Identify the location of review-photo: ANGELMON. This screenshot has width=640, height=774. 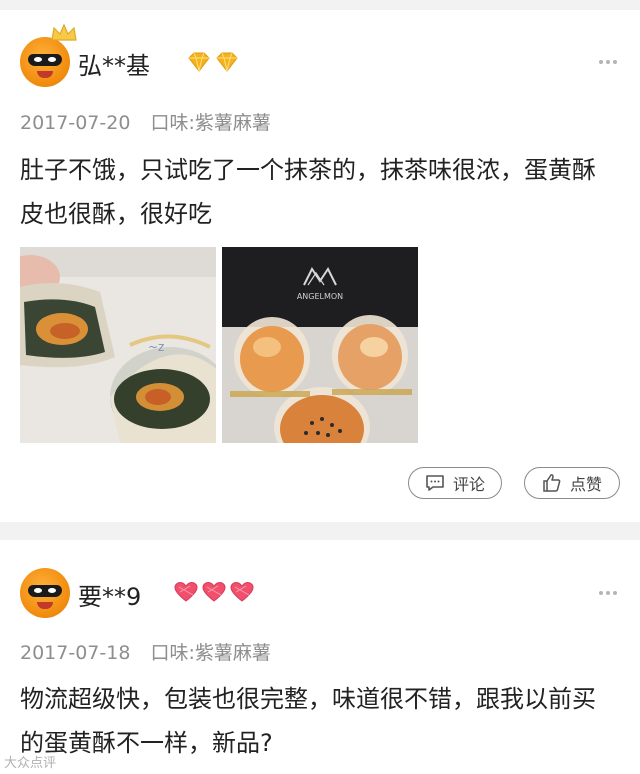
(320, 345).